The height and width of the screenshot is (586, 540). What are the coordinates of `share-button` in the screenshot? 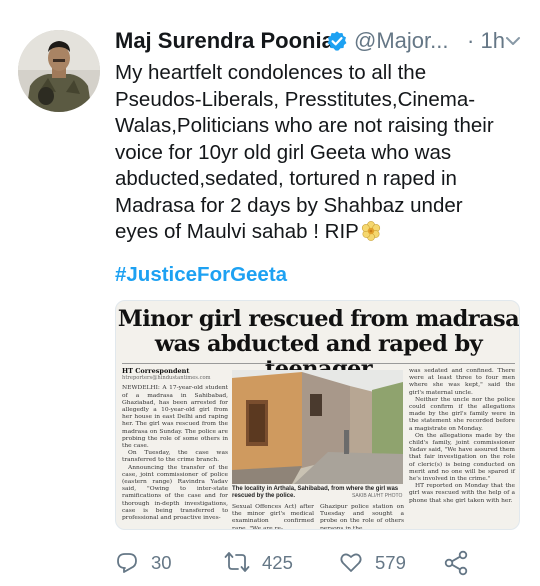 It's located at (456, 563).